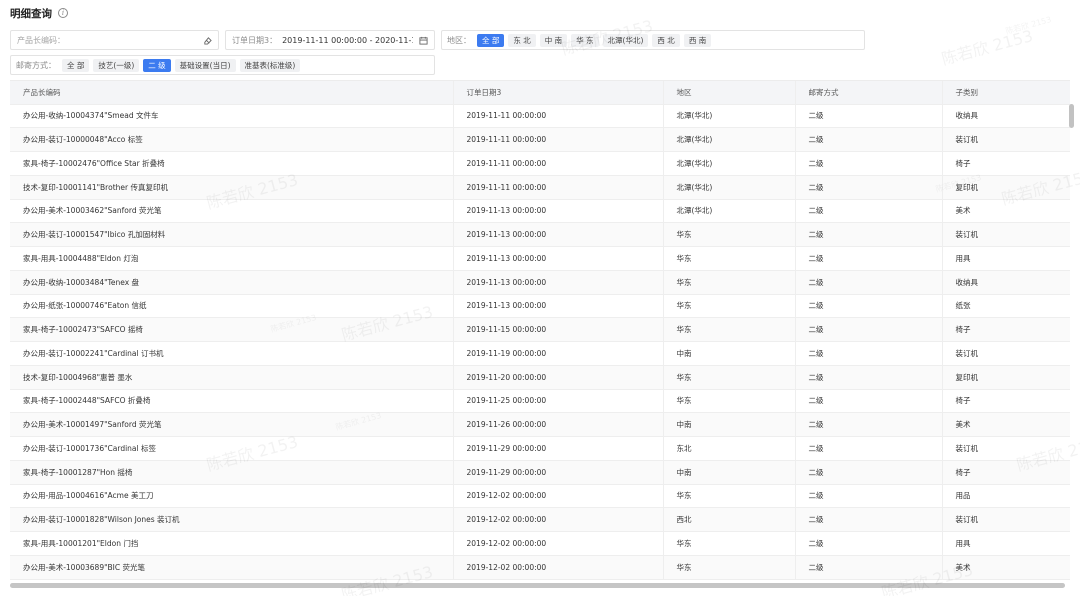  What do you see at coordinates (729, 519) in the screenshot?
I see `region-cell: 西北` at bounding box center [729, 519].